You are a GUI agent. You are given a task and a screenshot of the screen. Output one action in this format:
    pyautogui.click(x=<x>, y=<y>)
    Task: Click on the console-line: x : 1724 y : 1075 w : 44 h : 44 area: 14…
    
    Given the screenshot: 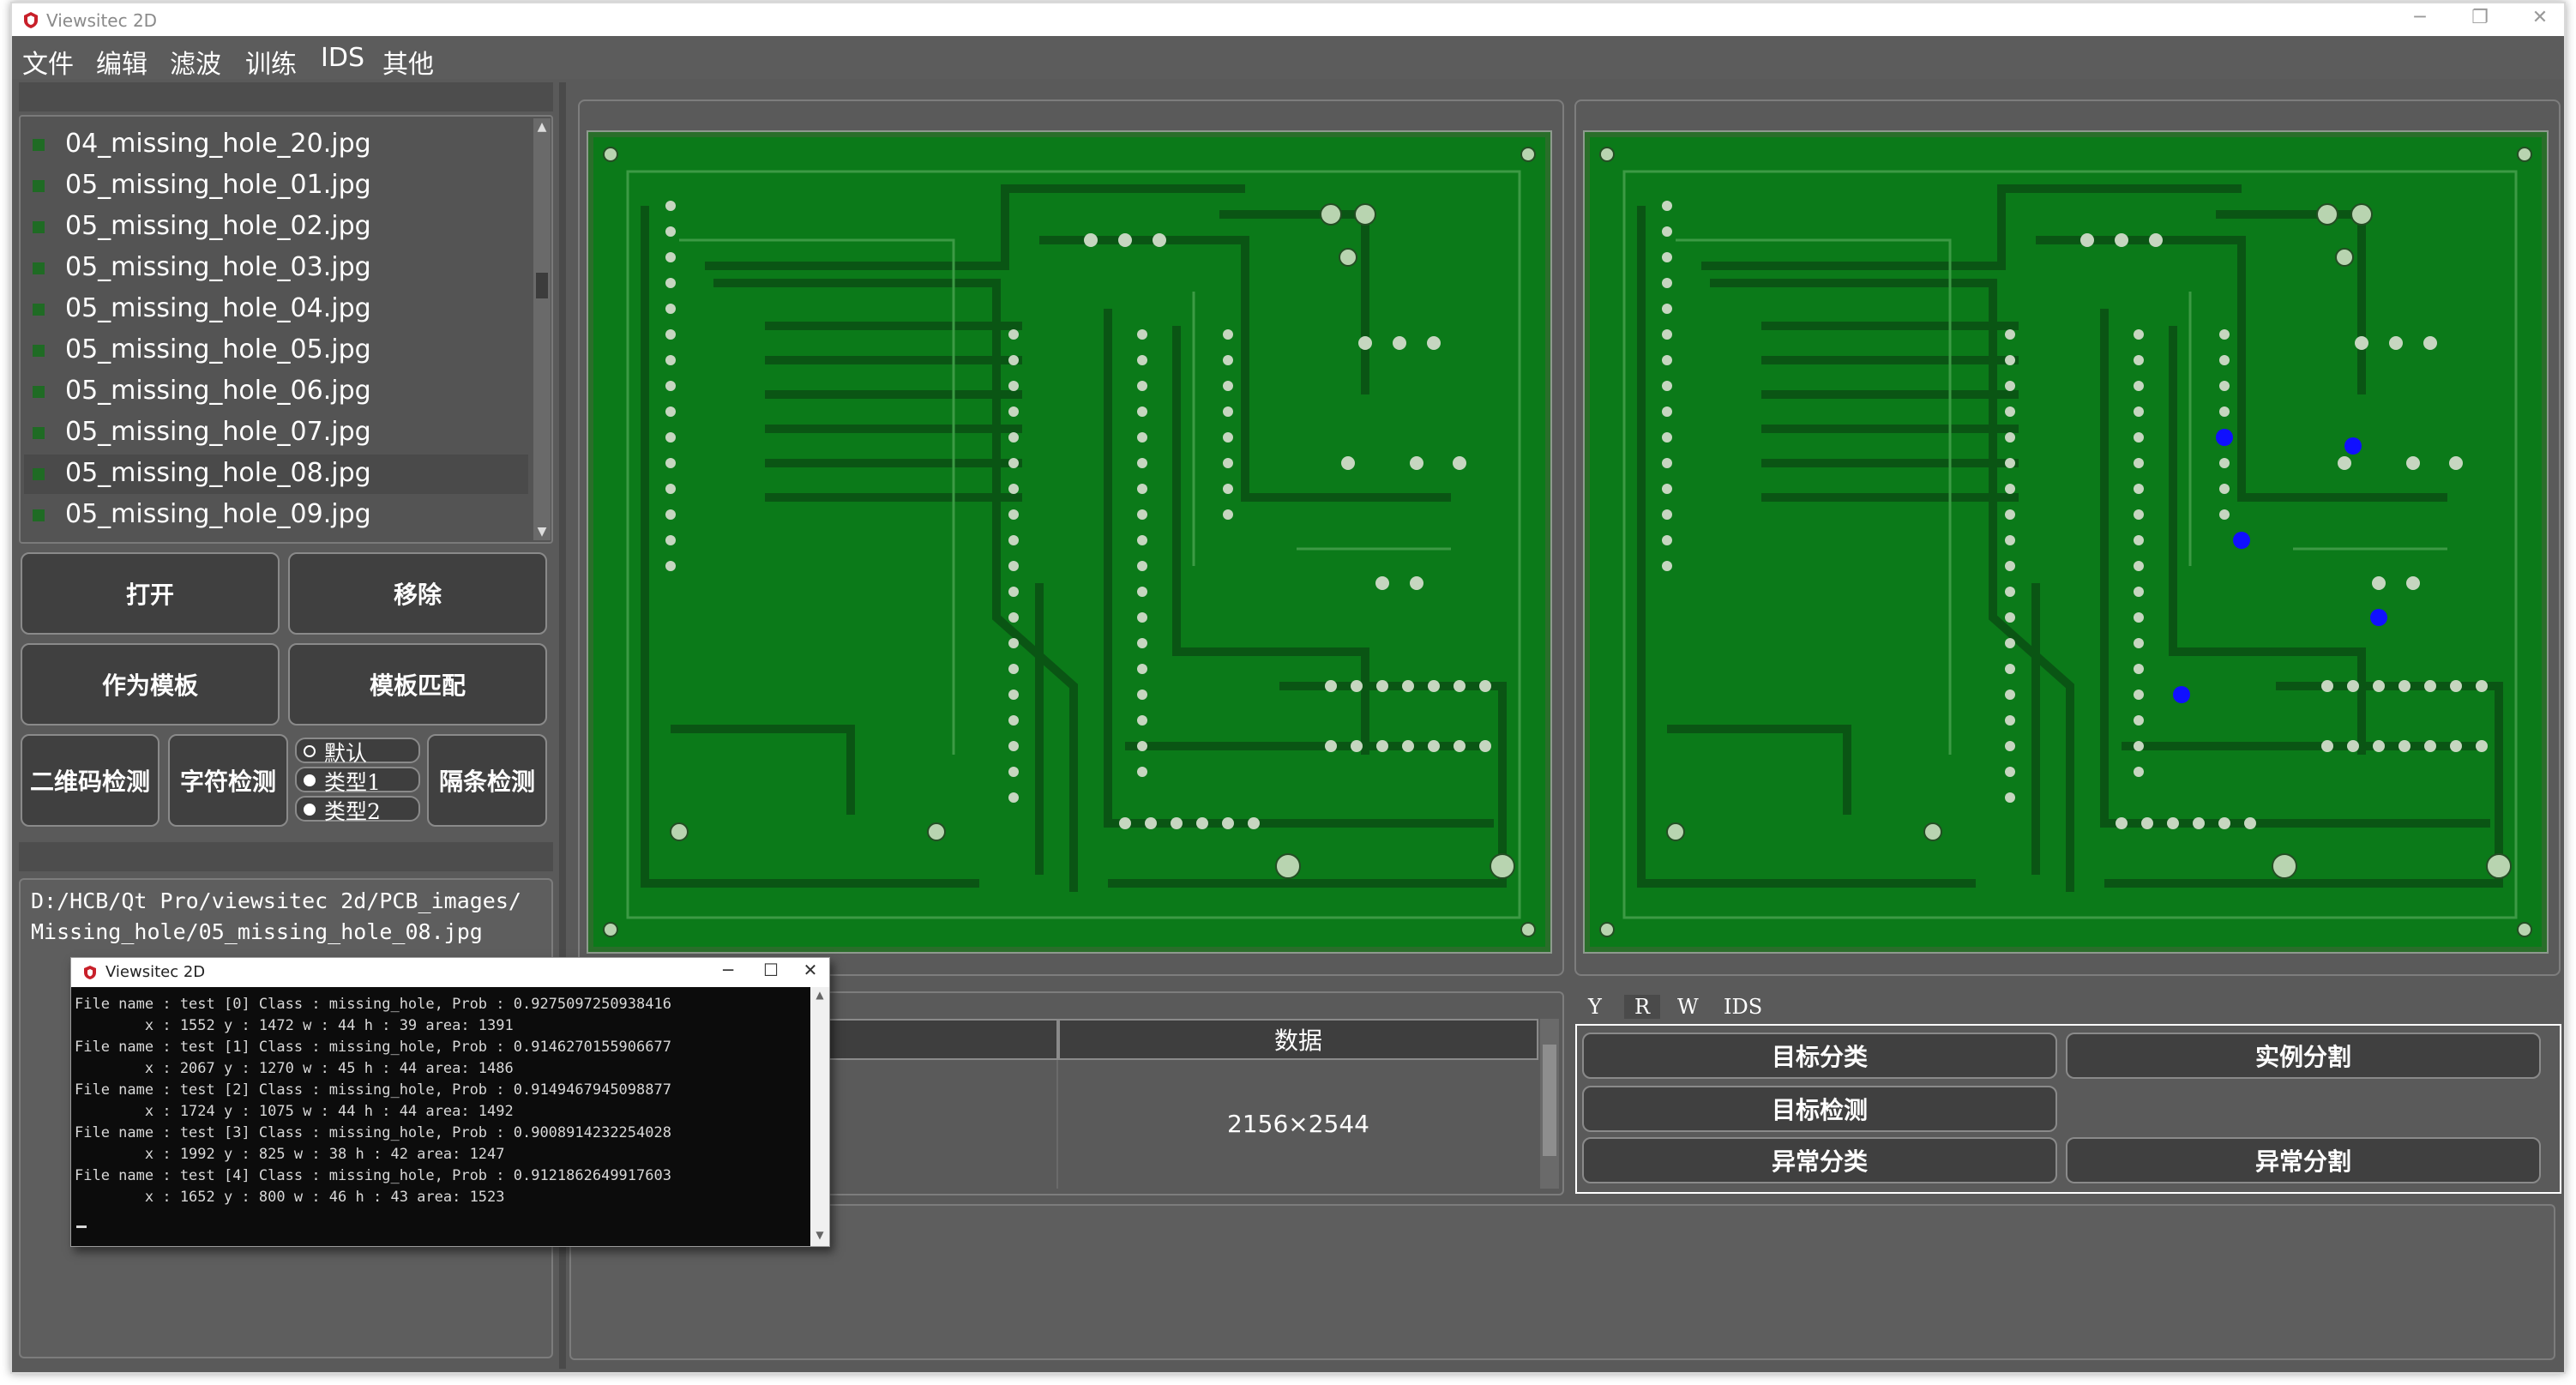 What is the action you would take?
    pyautogui.click(x=295, y=1111)
    